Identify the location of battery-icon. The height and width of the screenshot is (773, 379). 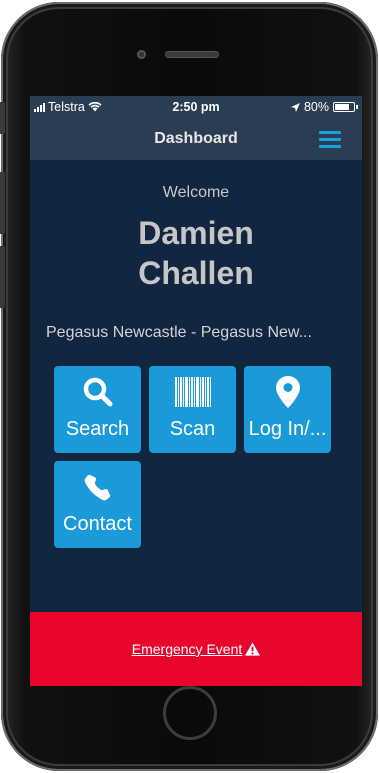
(344, 107).